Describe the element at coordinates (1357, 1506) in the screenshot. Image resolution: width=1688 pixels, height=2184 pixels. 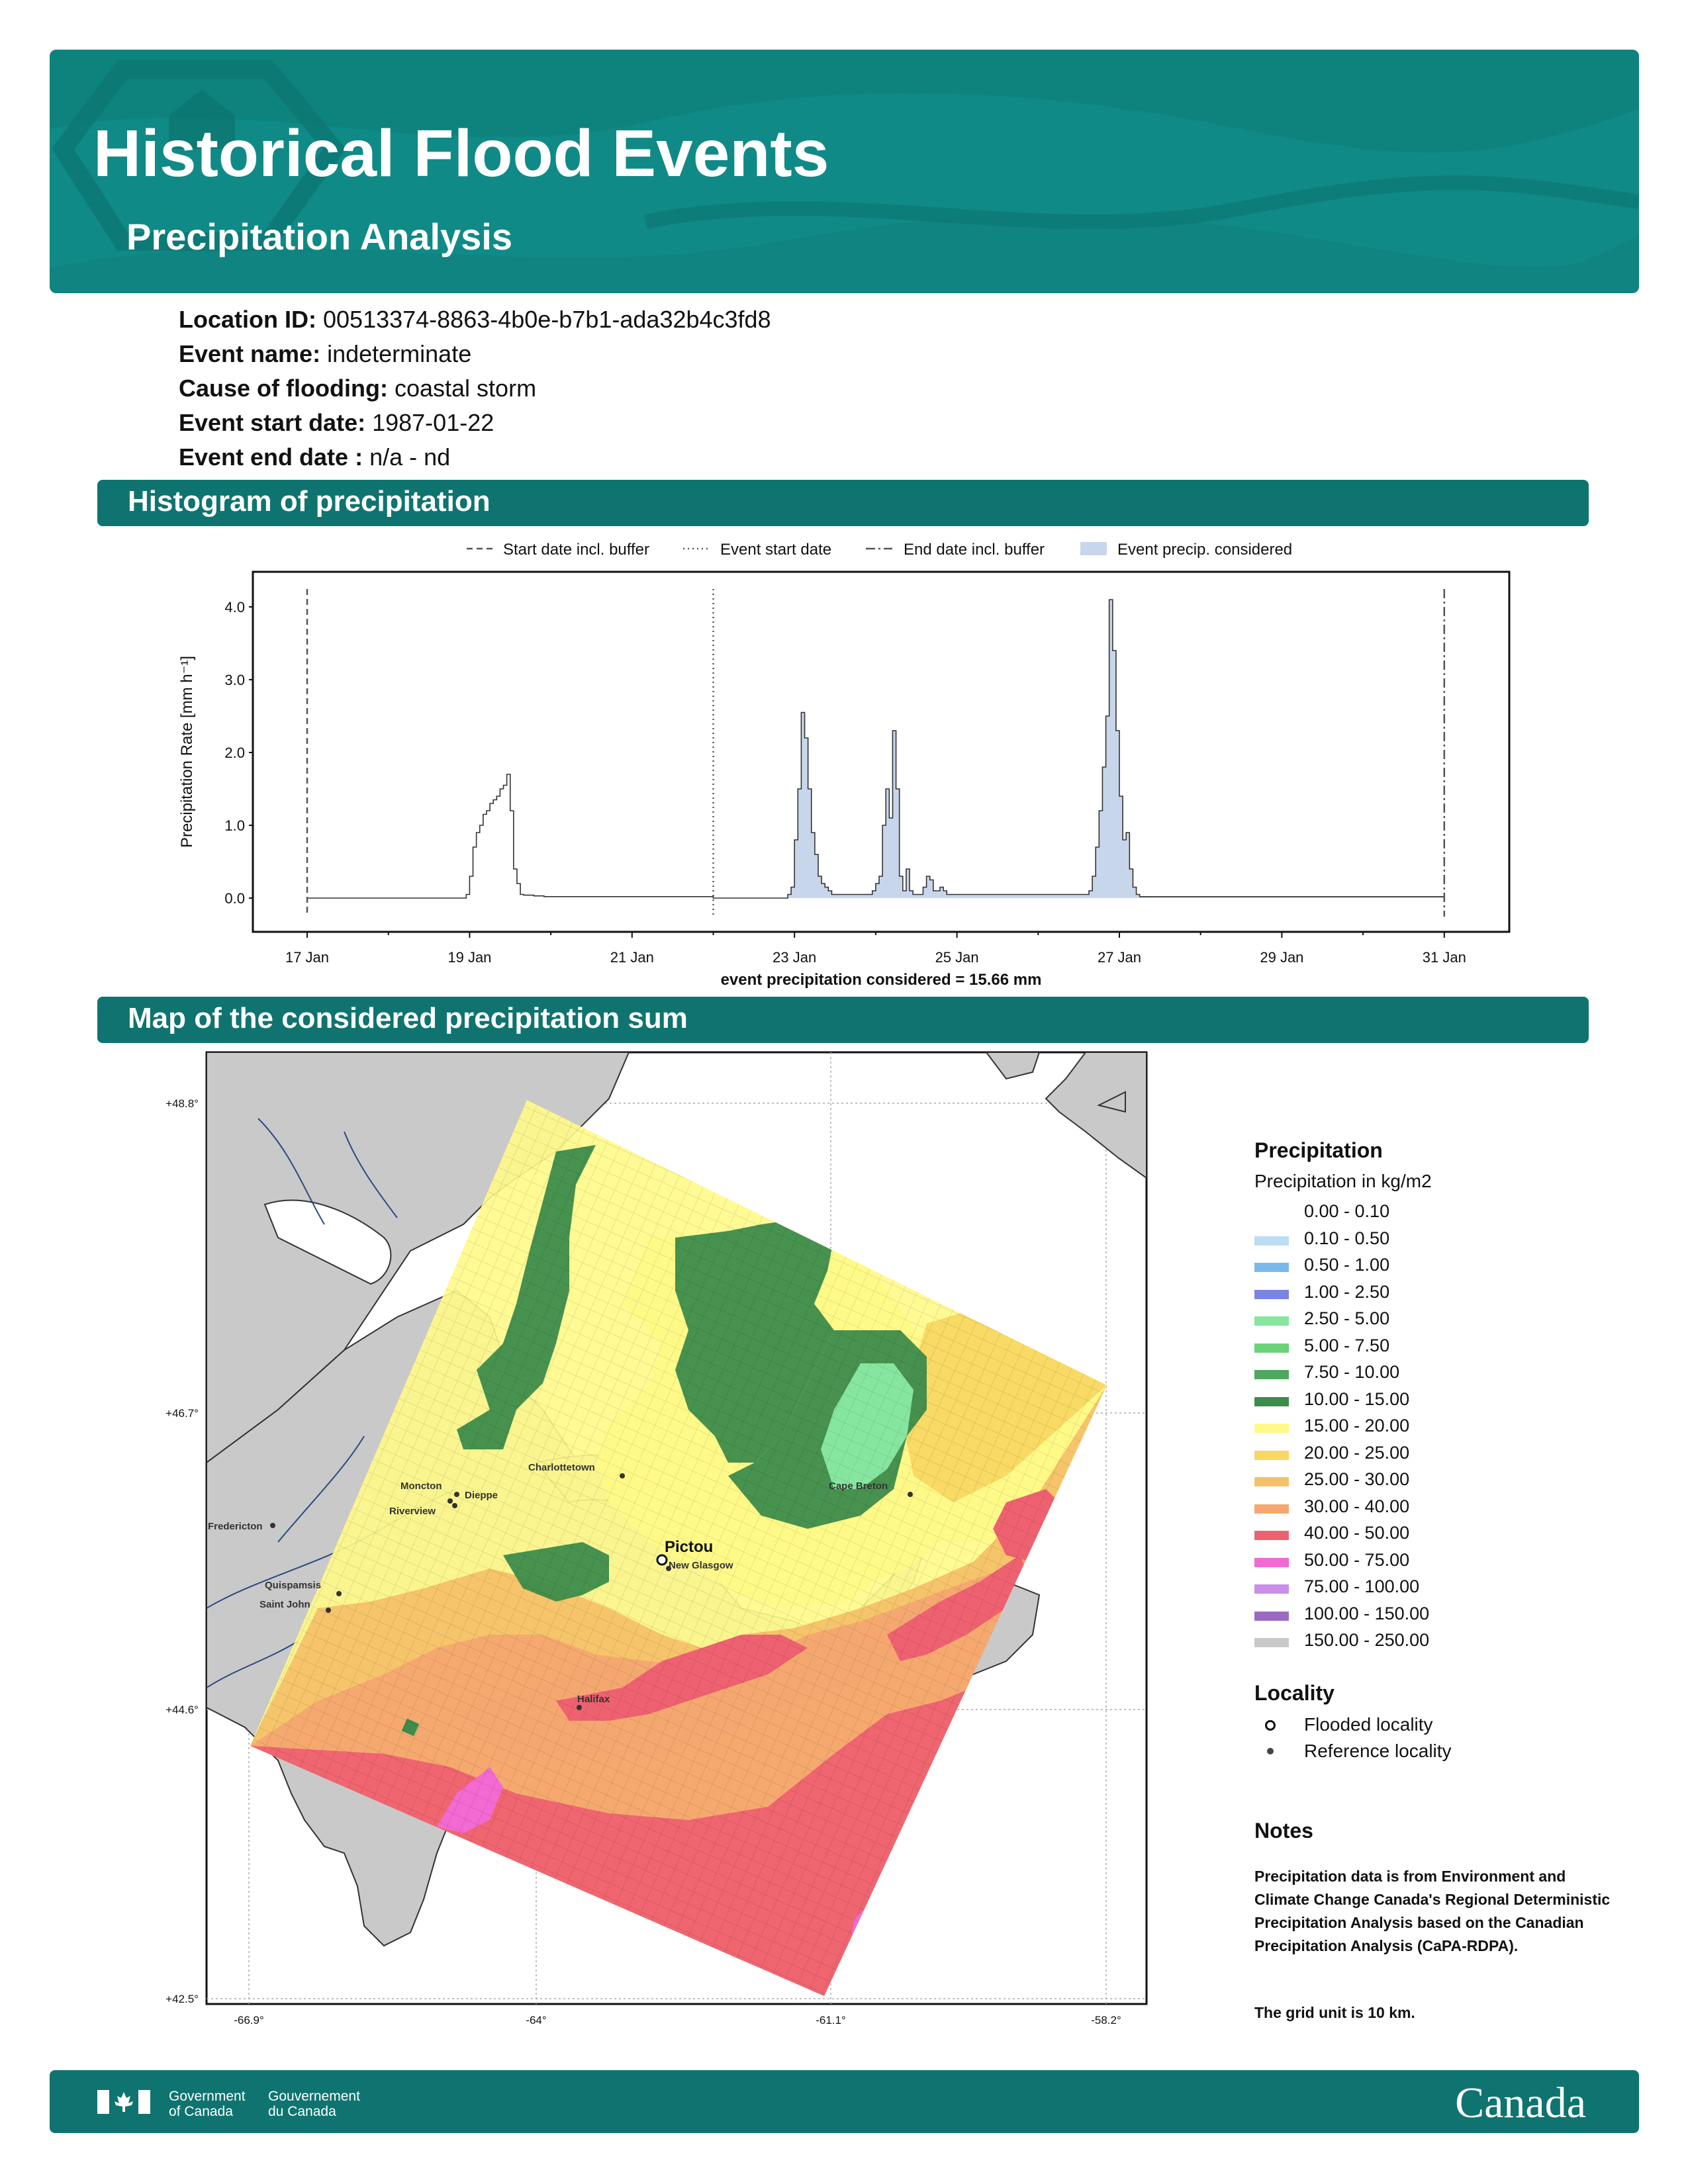
I see `legend-class-label: 30.00 - 40.00` at that location.